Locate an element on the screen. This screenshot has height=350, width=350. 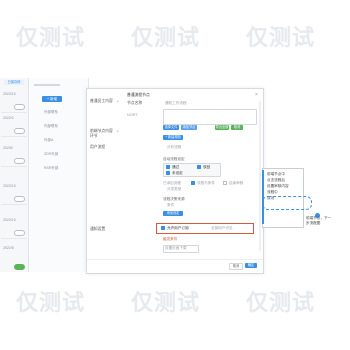
checkbox-unchecked is located at coordinates (225, 183).